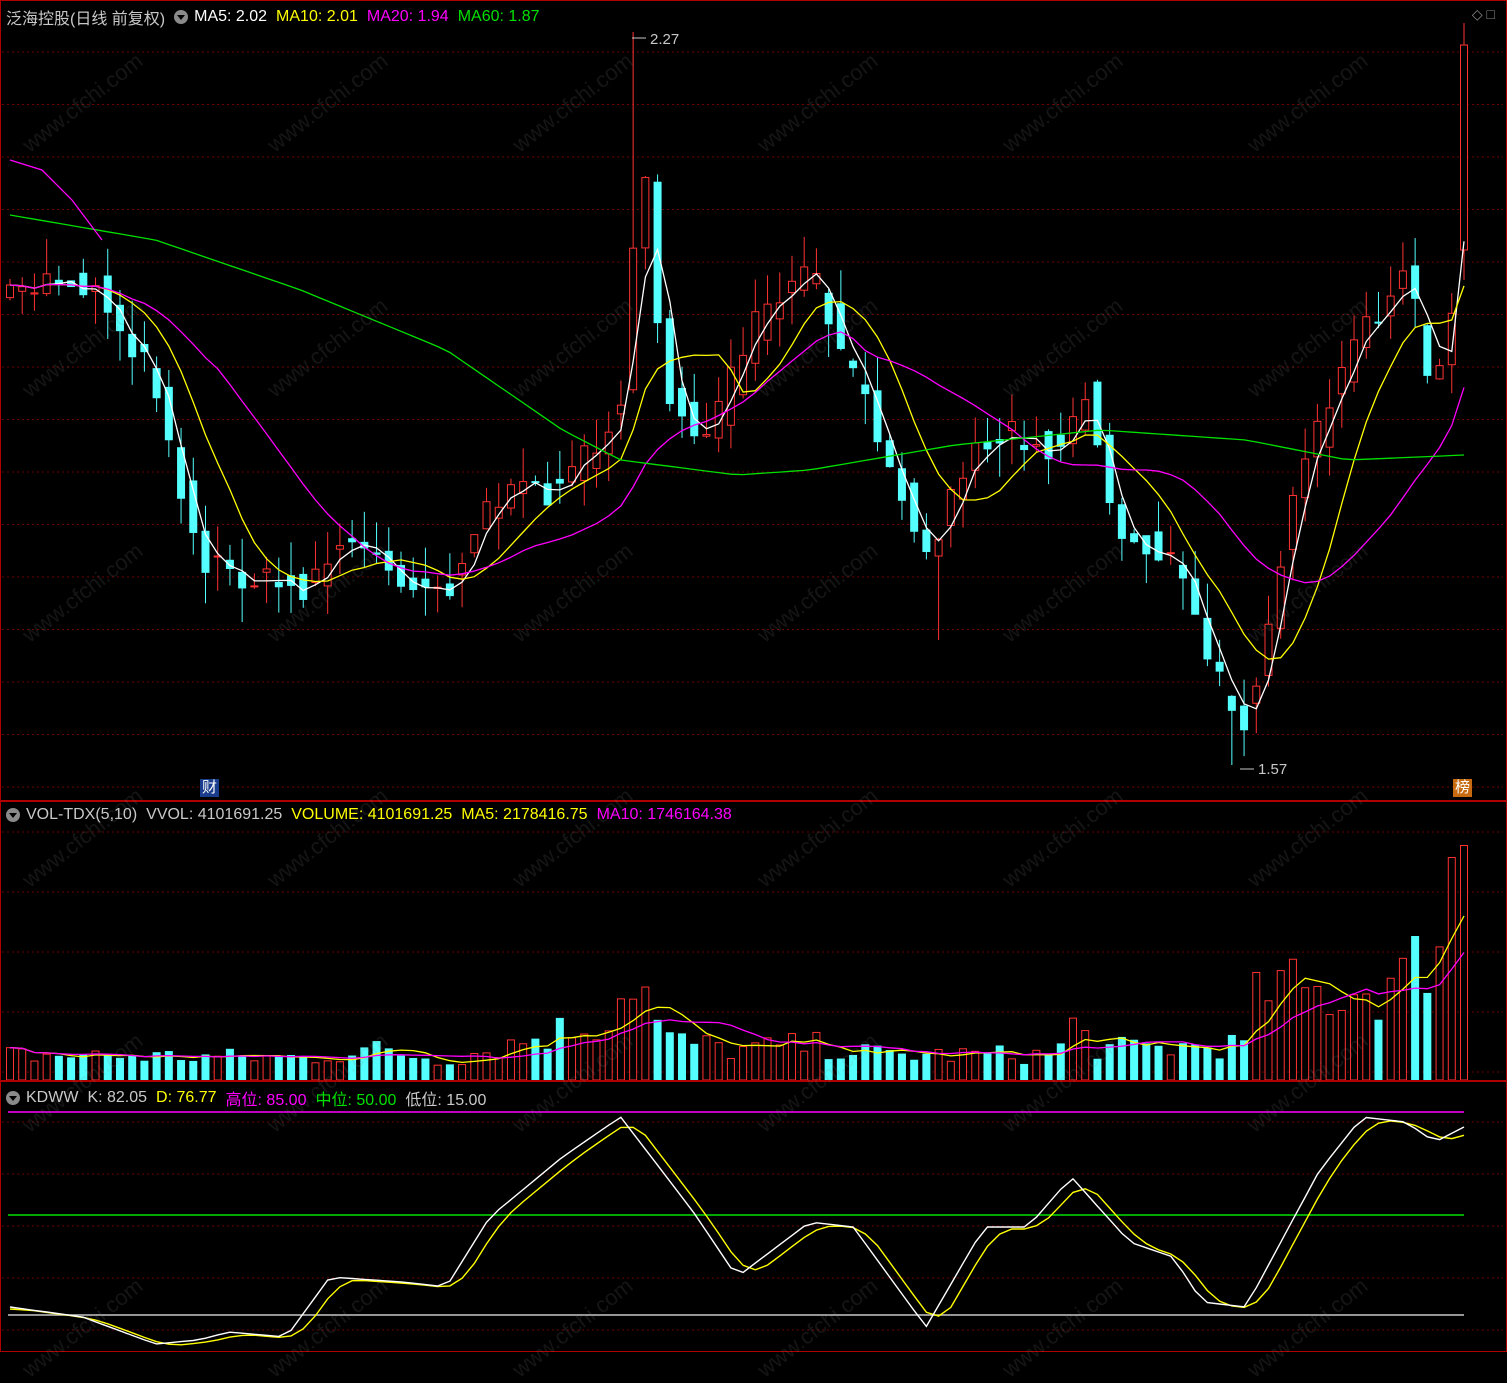  What do you see at coordinates (85, 17) in the screenshot?
I see `security-title: 泛海控股(日线 前复权)` at bounding box center [85, 17].